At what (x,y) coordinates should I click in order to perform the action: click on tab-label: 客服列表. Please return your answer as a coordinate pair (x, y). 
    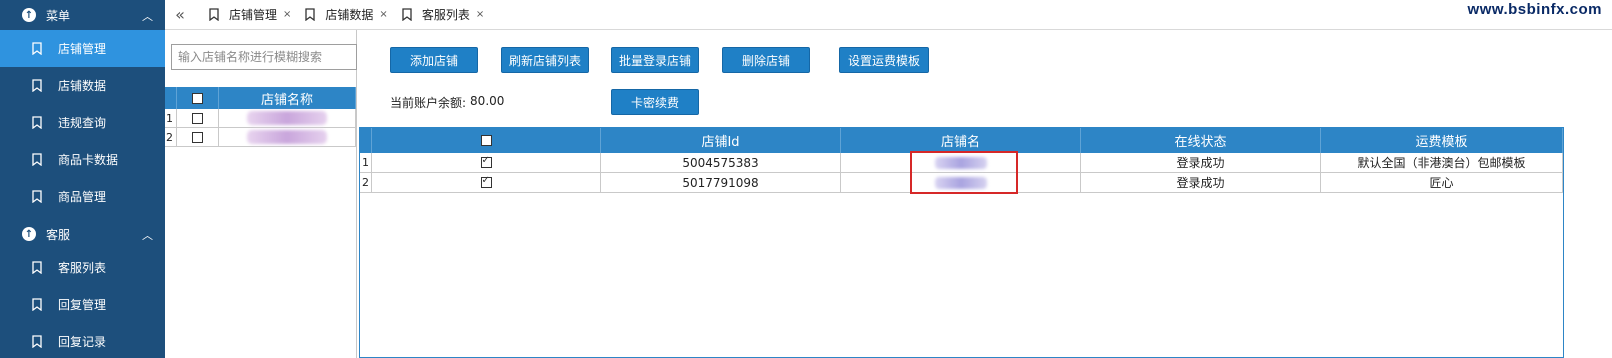
    Looking at the image, I should click on (445, 15).